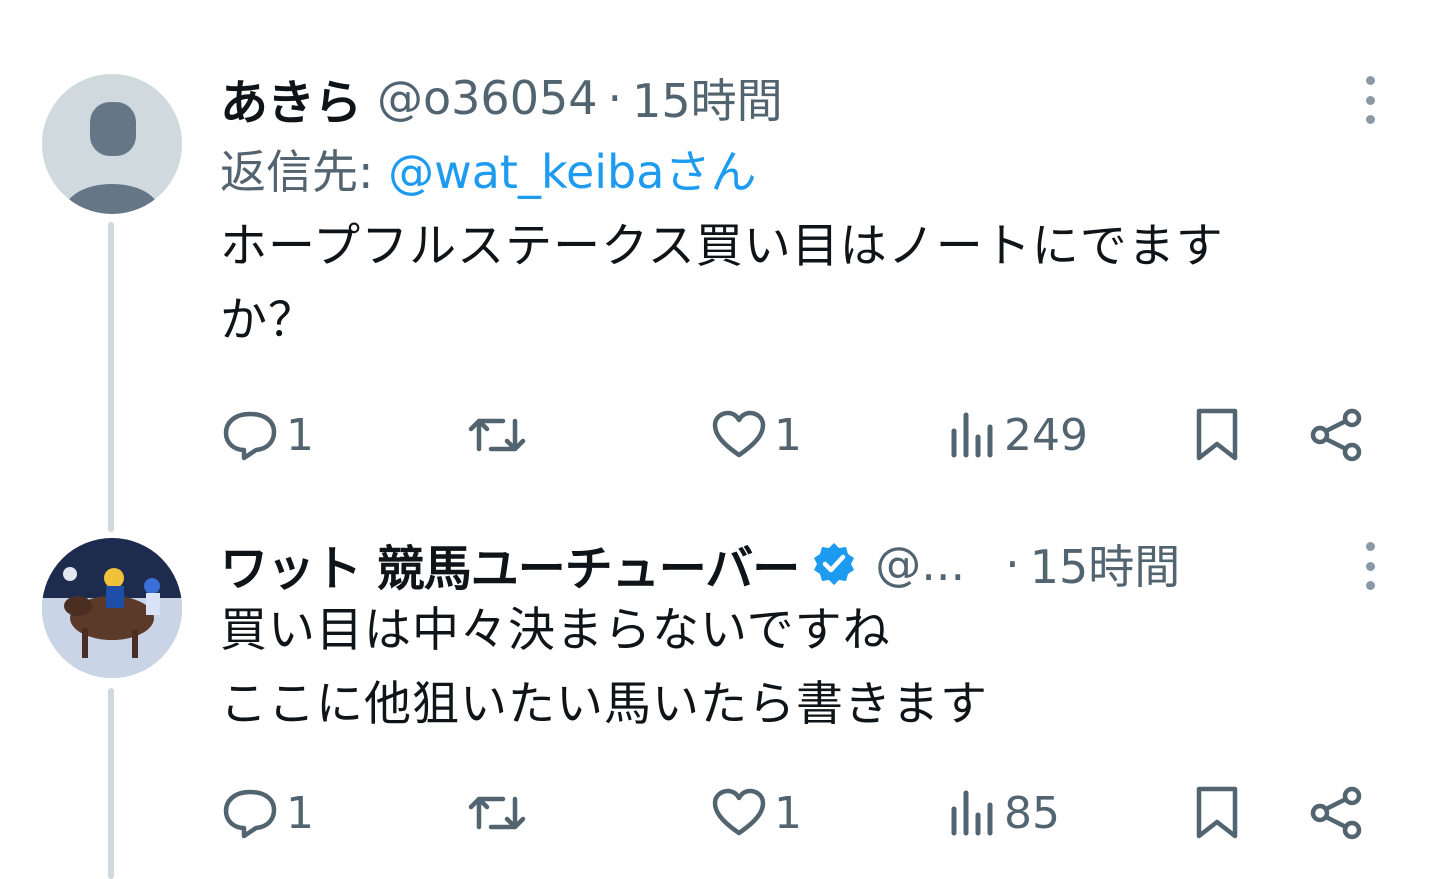 The height and width of the screenshot is (879, 1440). I want to click on tweet-header: ワット 競馬ユーチューバー @... · 15時間, so click(805, 564).